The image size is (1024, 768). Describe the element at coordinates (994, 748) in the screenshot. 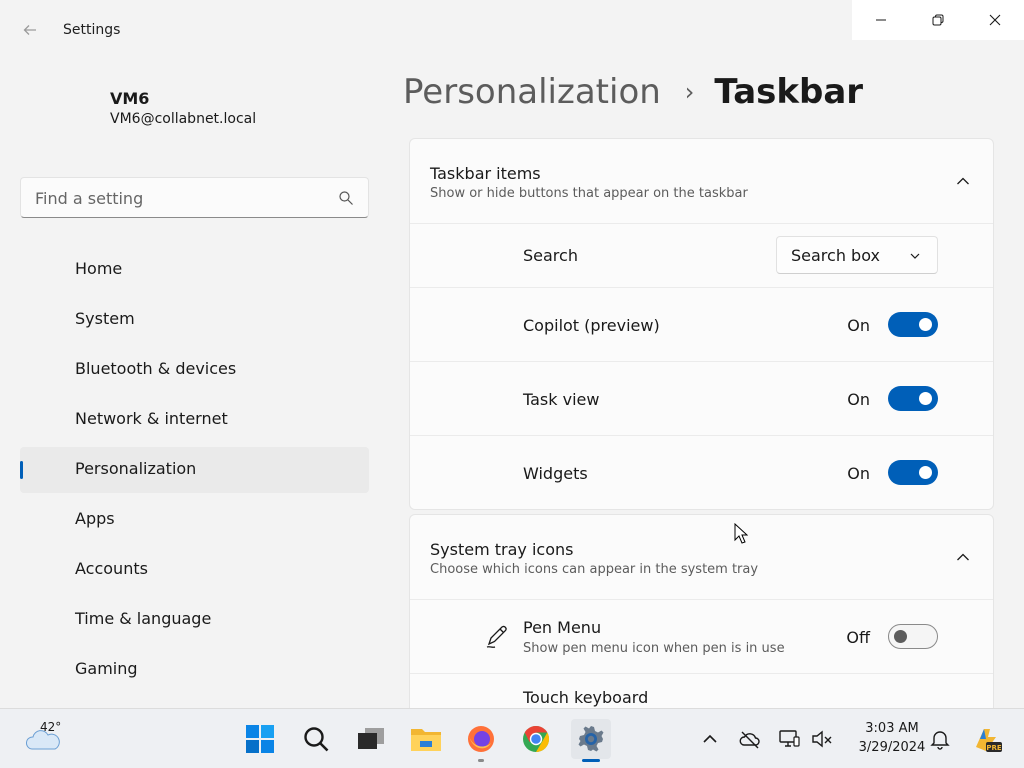

I see `svg-text: PRE` at that location.